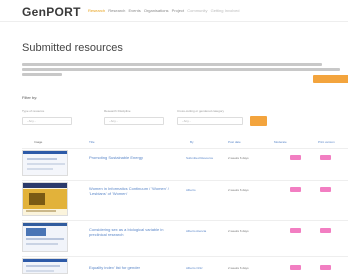  I want to click on filter-category-label: Cross-cutting or gendered category, so click(201, 111).